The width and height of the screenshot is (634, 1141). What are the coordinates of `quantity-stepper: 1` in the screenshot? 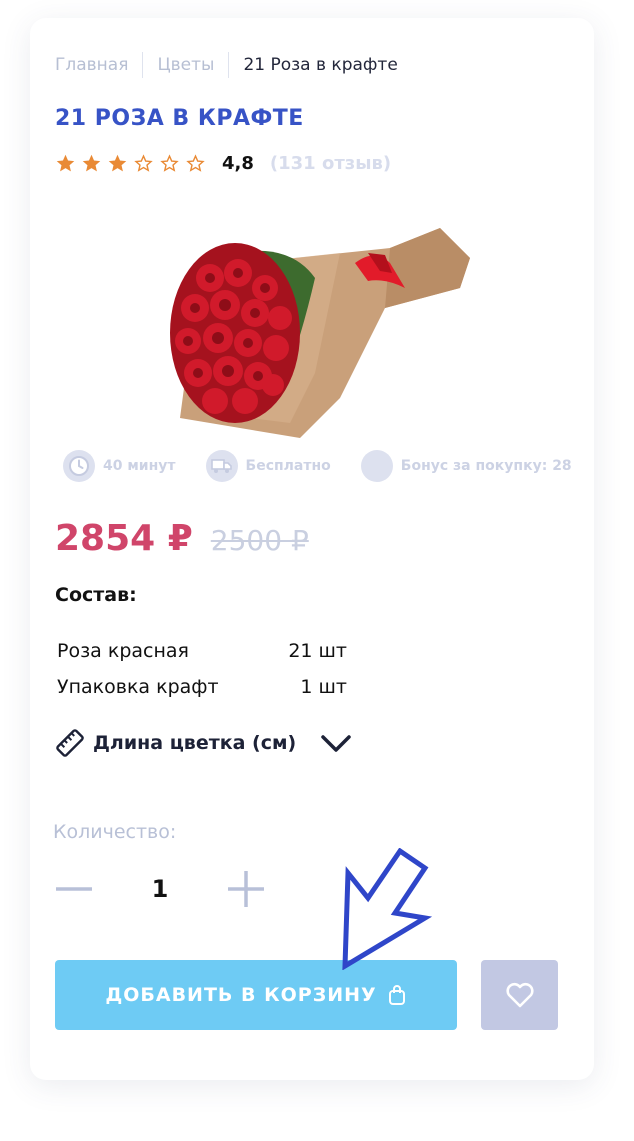 It's located at (160, 889).